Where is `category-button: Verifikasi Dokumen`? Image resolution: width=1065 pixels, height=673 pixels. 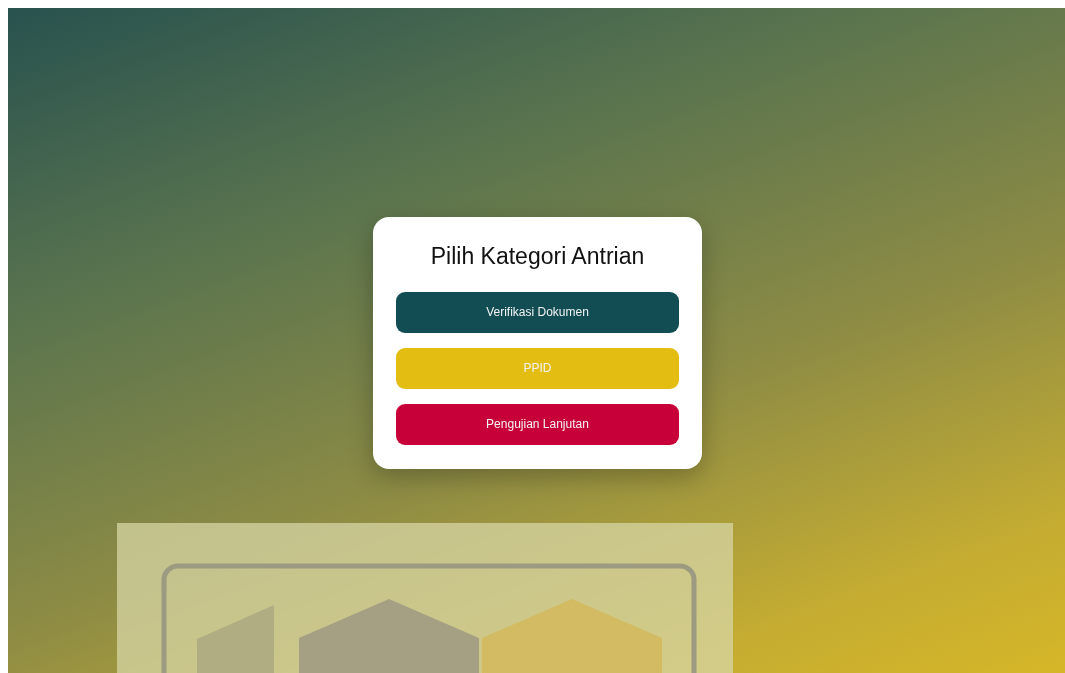
category-button: Verifikasi Dokumen is located at coordinates (537, 312).